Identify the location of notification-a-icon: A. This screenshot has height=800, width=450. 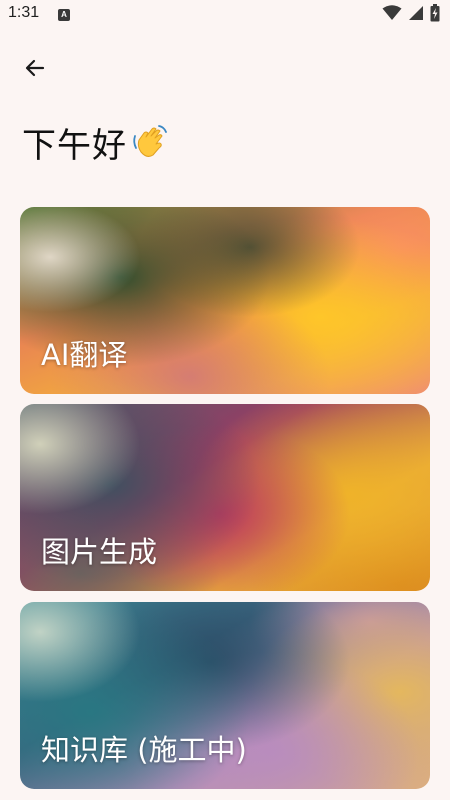
(64, 15).